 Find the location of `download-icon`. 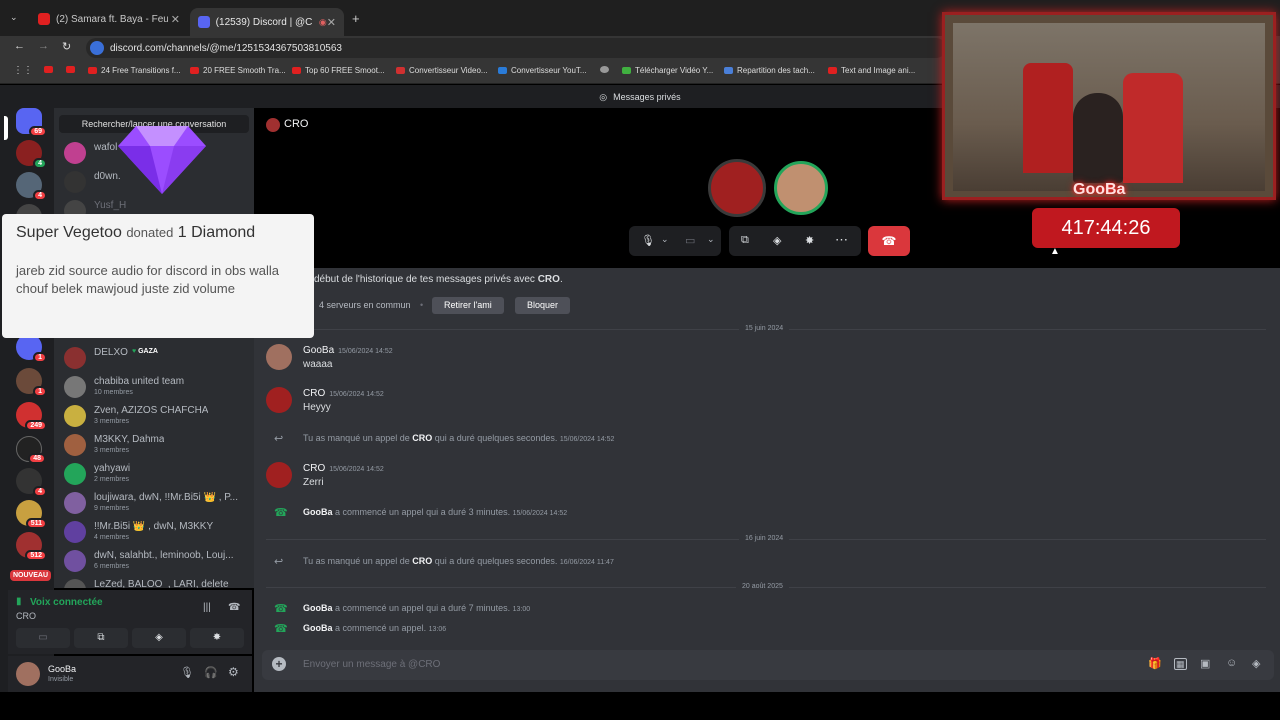

download-icon is located at coordinates (626, 70).